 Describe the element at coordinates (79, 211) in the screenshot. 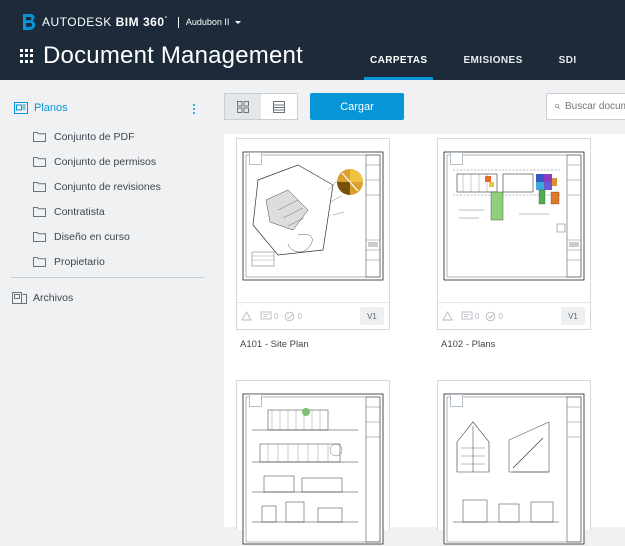

I see `sidebar-item-label: Contratista` at that location.